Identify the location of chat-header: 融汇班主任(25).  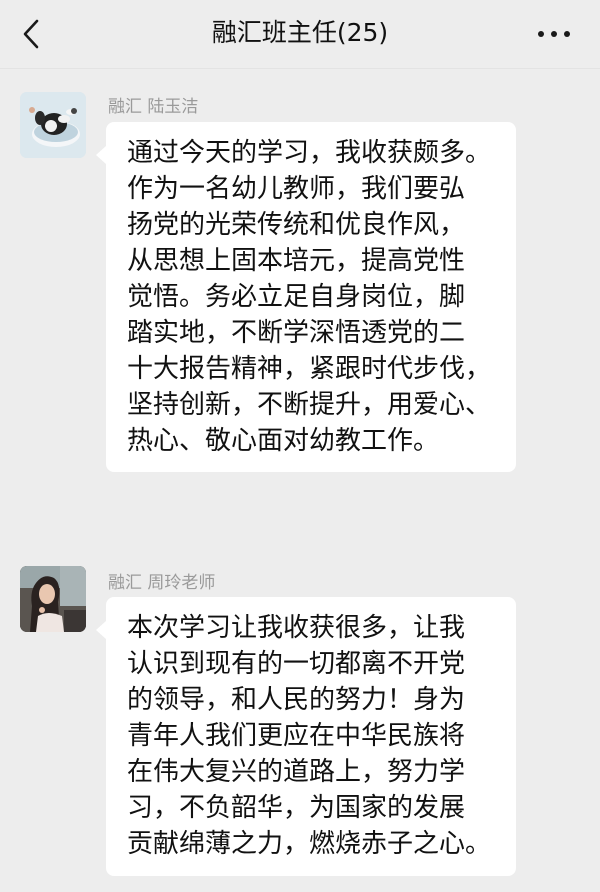
(300, 34).